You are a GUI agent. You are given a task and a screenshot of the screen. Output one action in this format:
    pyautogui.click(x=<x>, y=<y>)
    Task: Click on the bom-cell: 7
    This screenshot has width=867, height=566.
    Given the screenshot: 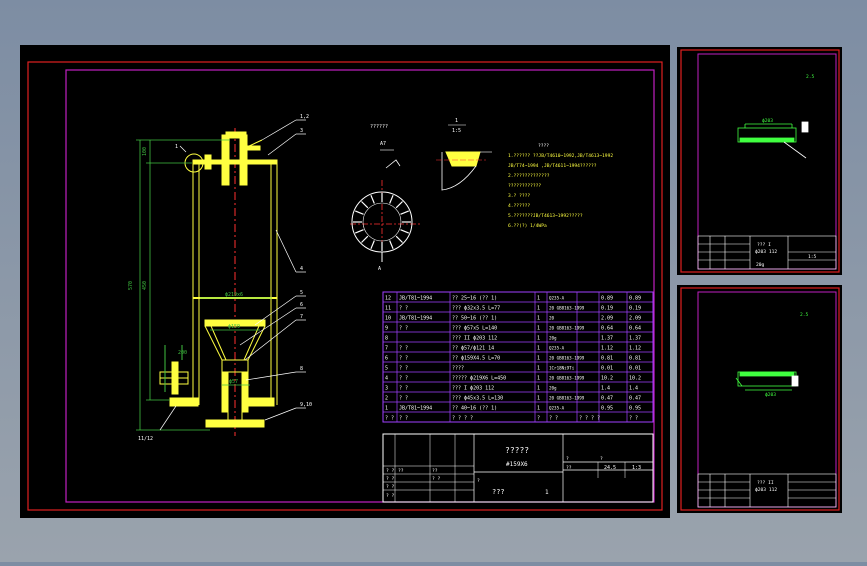 What is the action you would take?
    pyautogui.click(x=386, y=349)
    